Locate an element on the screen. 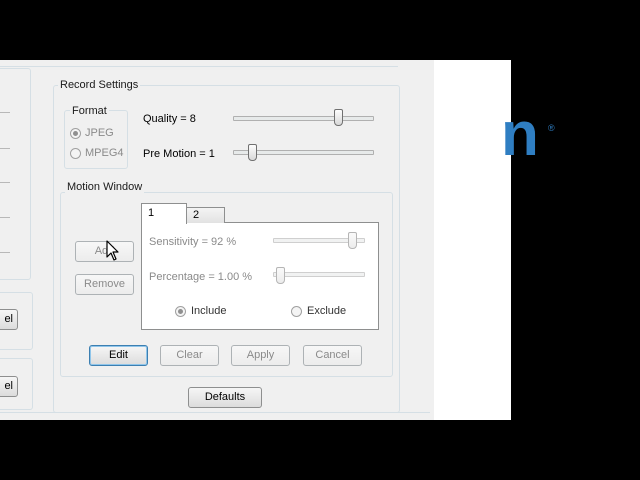 The width and height of the screenshot is (640, 480). percentage-slider-thumb is located at coordinates (280, 275).